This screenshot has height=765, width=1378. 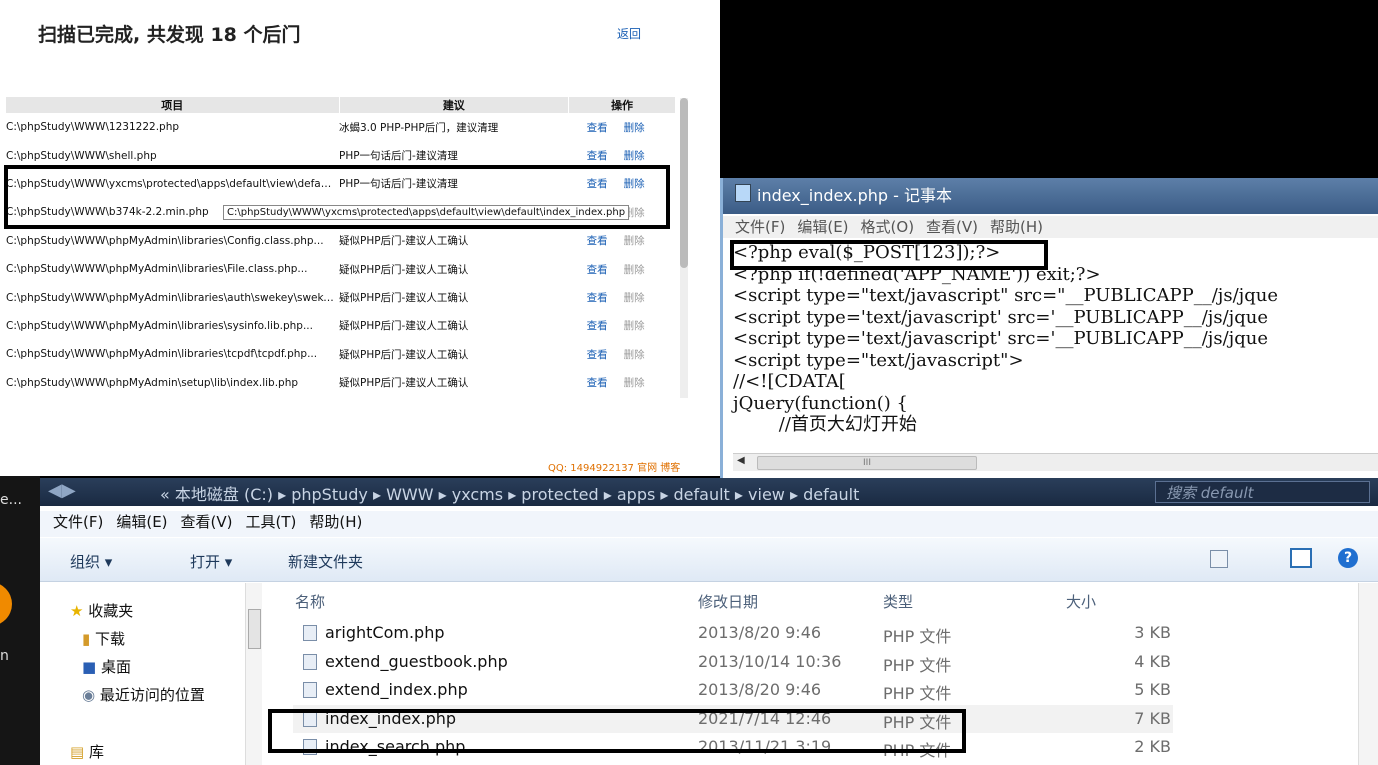 What do you see at coordinates (1055, 462) in the screenshot?
I see `notepad-hscrollbar: ◀ III` at bounding box center [1055, 462].